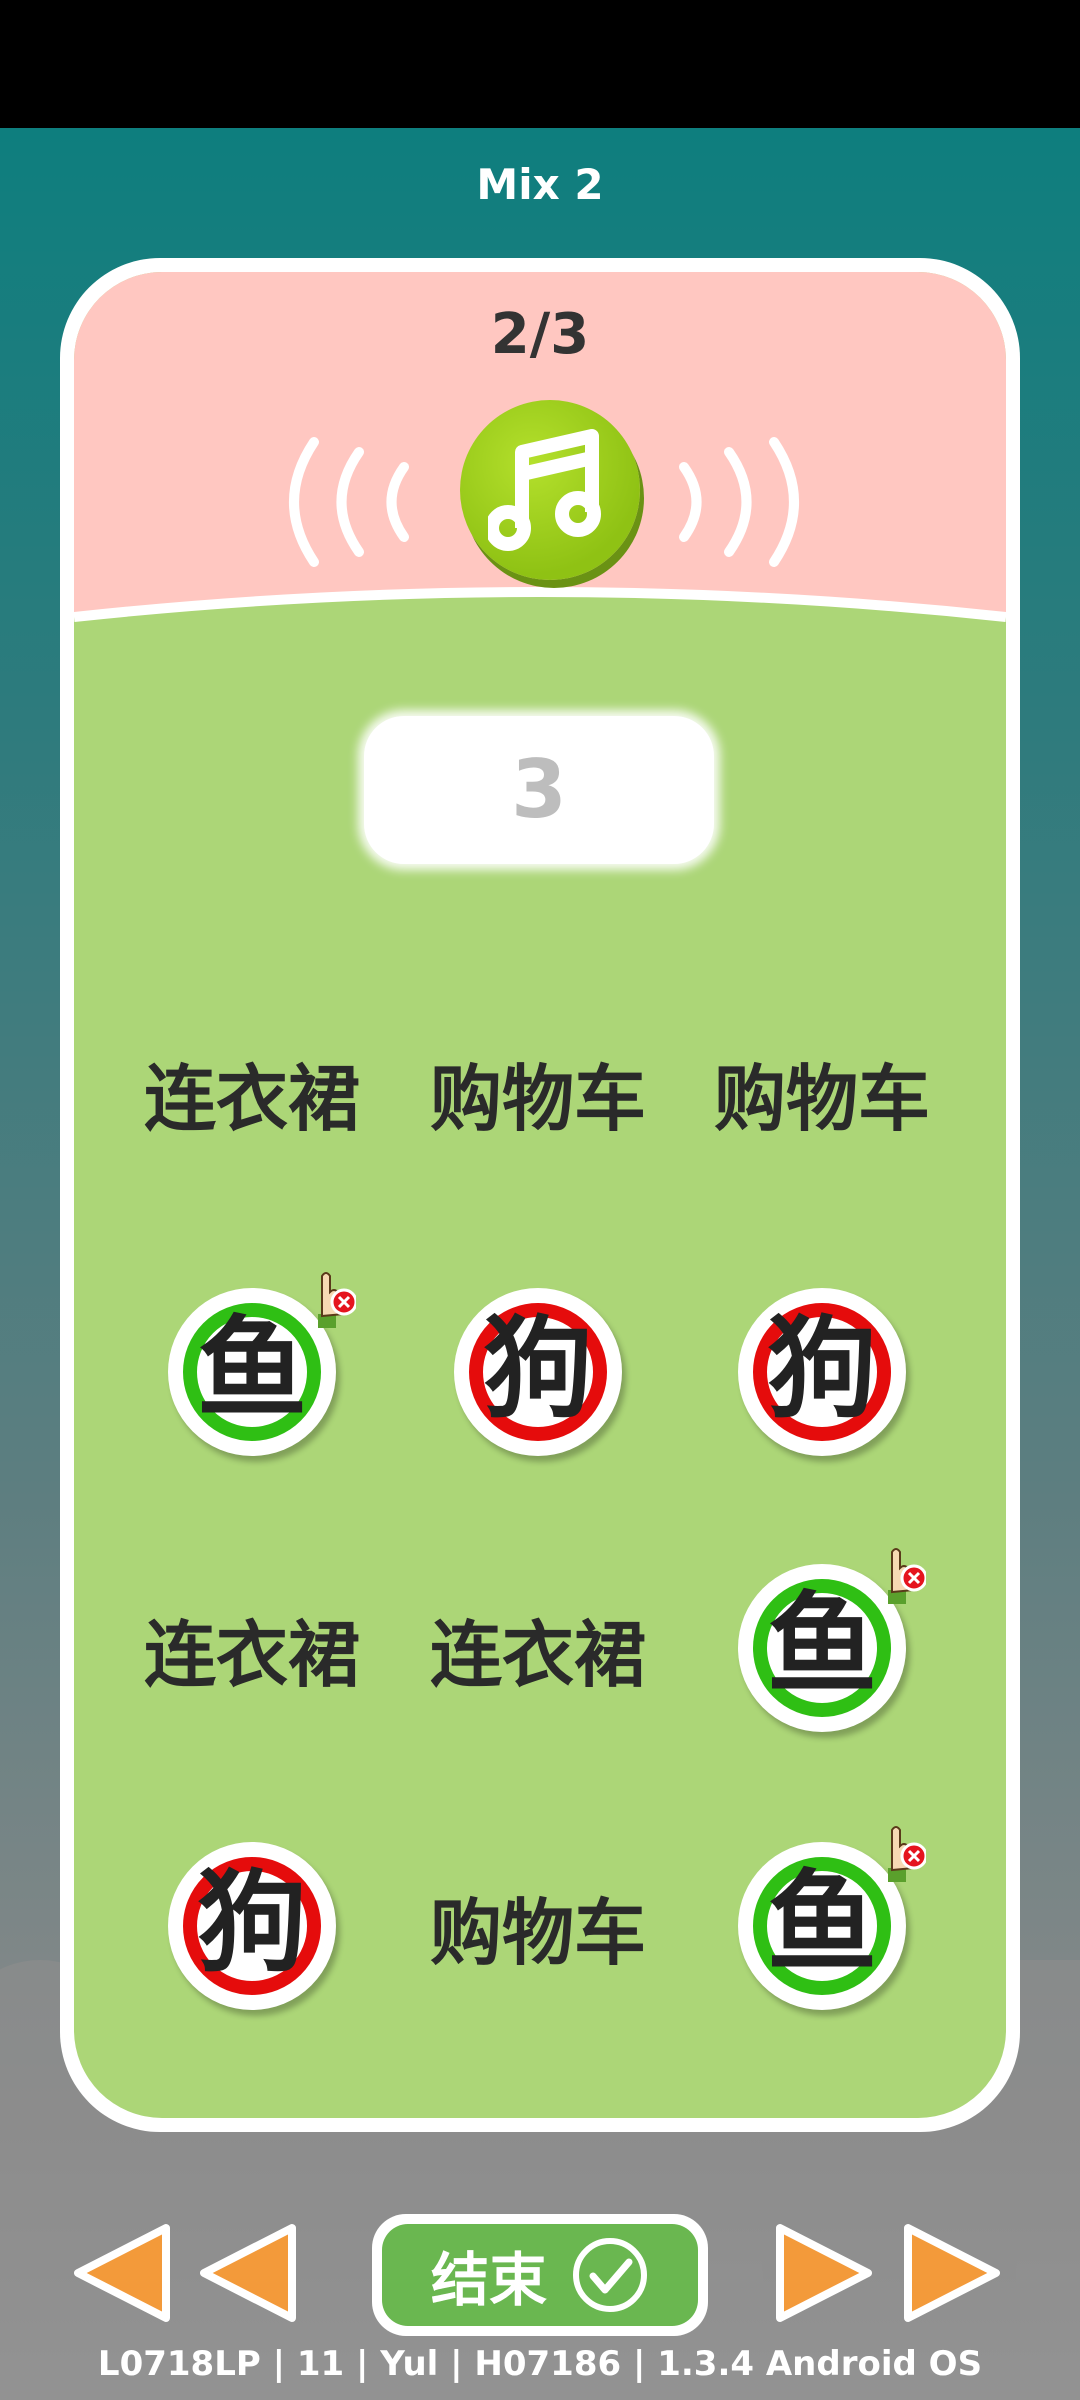 Image resolution: width=1080 pixels, height=2400 pixels. I want to click on end-button: 结束, so click(540, 2275).